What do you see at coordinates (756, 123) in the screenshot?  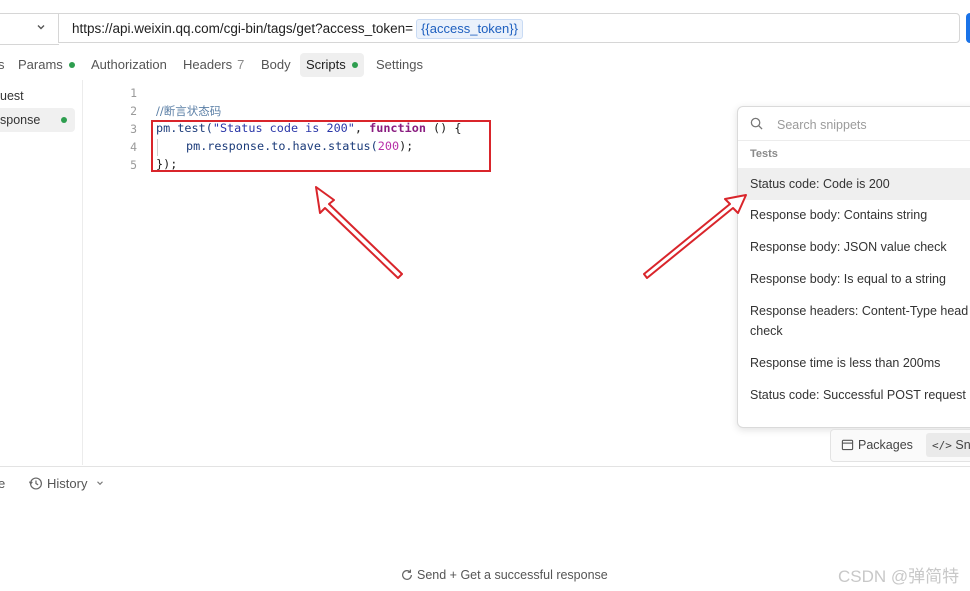 I see `search-icon` at bounding box center [756, 123].